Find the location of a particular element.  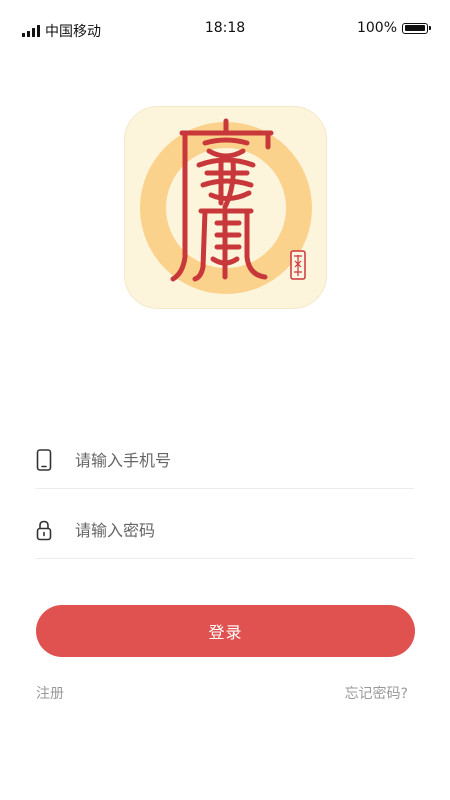

forgot-password-link: 忘记密码? is located at coordinates (376, 693).